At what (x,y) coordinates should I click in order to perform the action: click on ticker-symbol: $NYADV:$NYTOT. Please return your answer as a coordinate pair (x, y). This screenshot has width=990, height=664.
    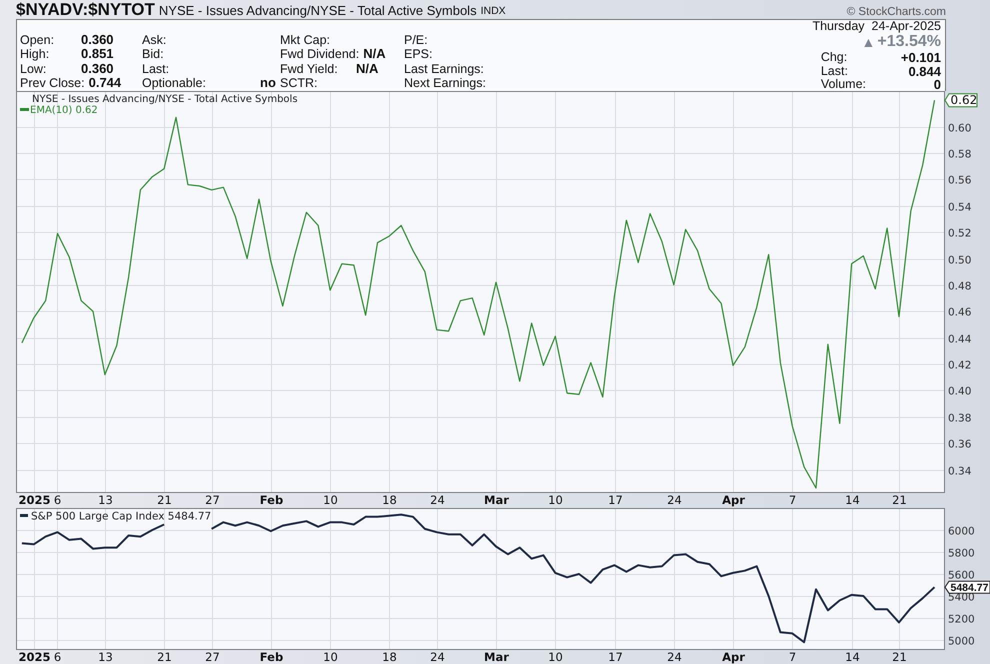
    Looking at the image, I should click on (85, 10).